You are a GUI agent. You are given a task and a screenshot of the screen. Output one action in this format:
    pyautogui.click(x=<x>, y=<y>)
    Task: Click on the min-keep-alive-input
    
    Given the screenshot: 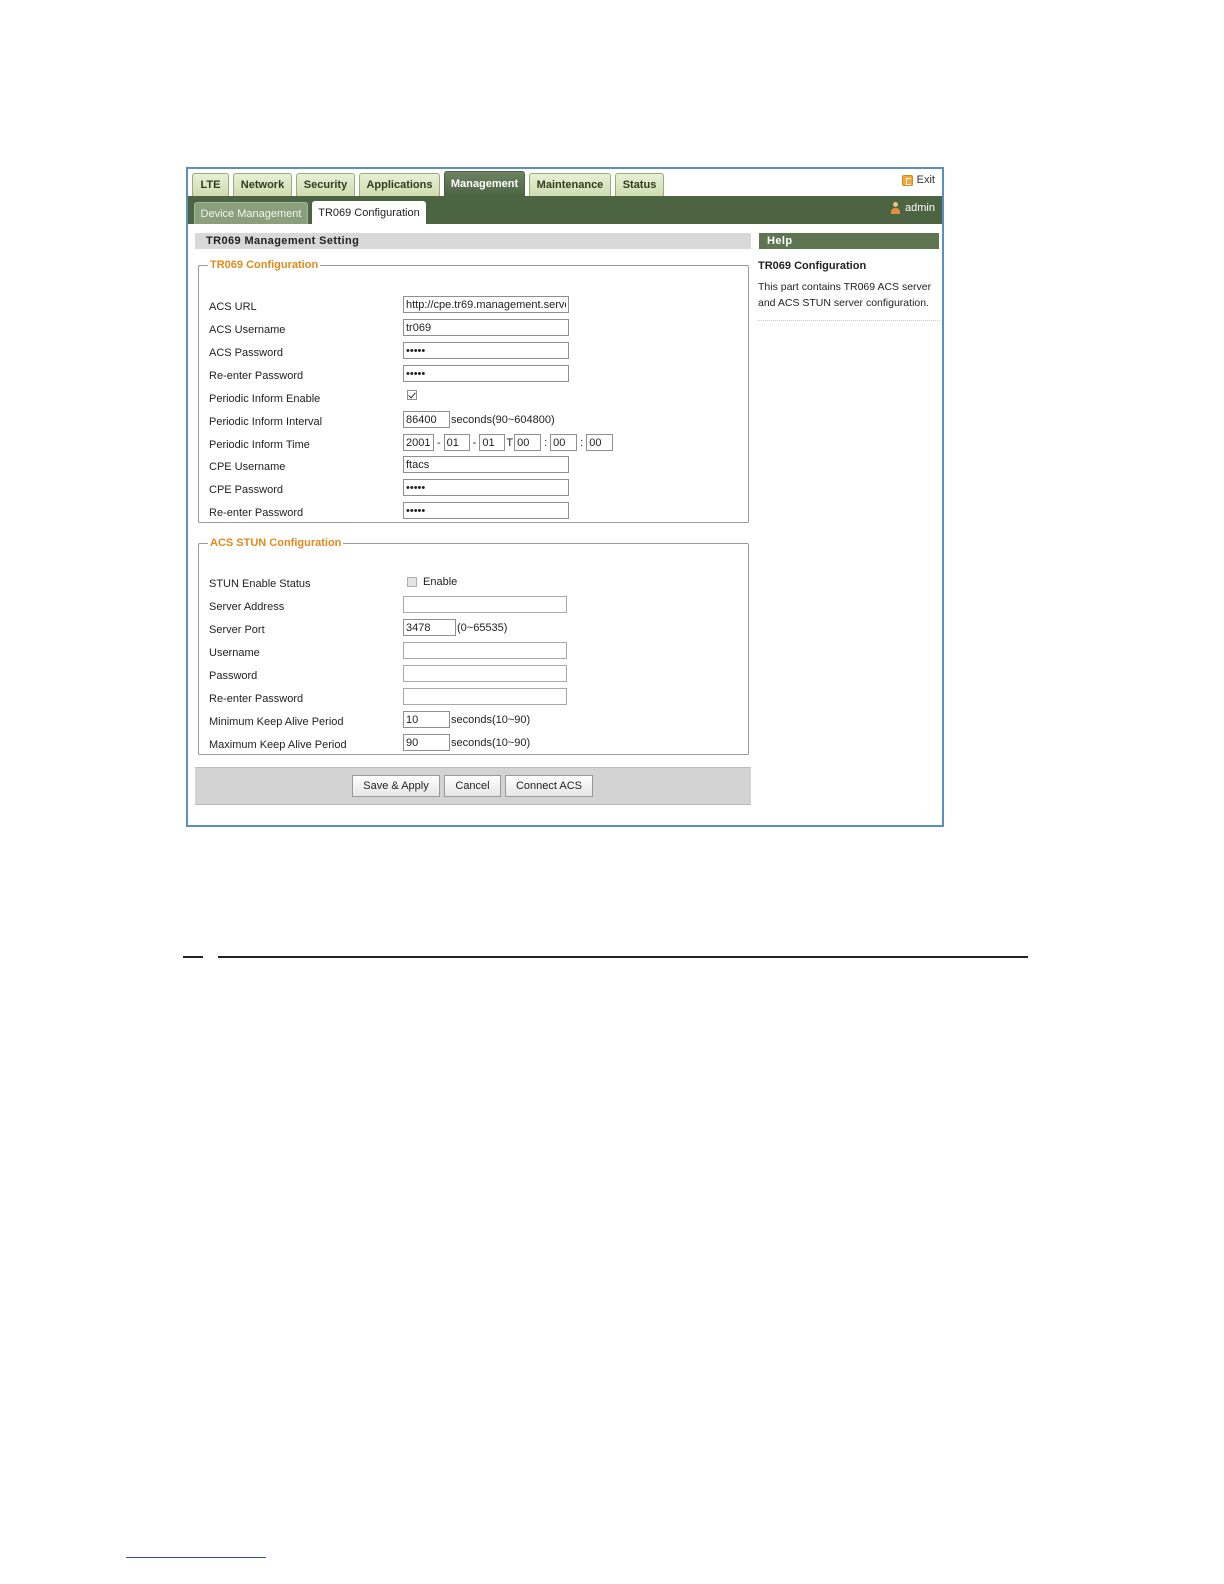 What is the action you would take?
    pyautogui.click(x=426, y=719)
    